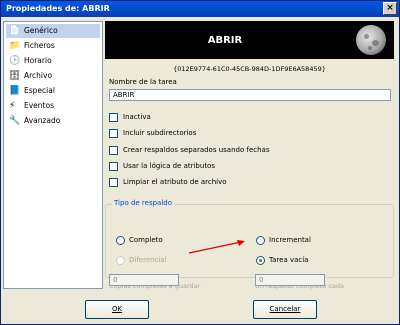 The height and width of the screenshot is (325, 400). I want to click on backup-type-legend: Tipo de respaldo, so click(143, 203).